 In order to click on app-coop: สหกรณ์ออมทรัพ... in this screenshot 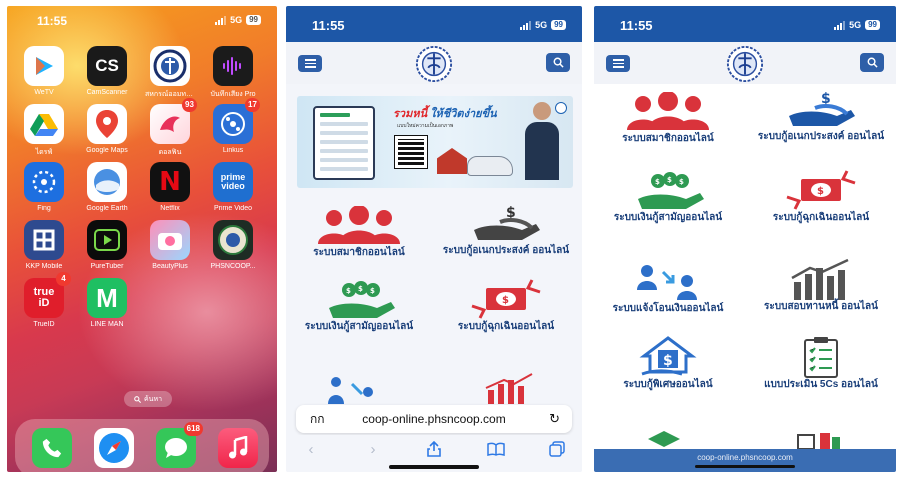, I will do `click(170, 73)`.